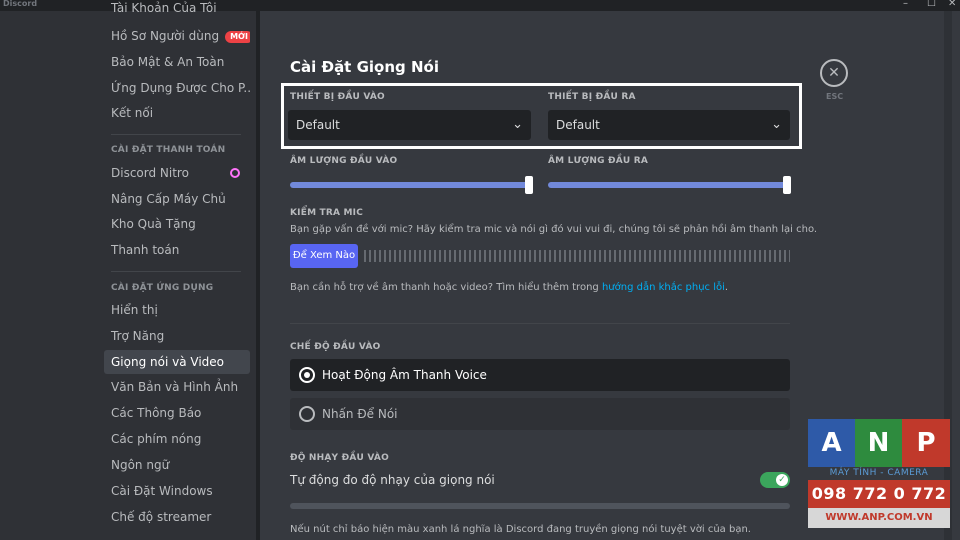 Image resolution: width=960 pixels, height=540 pixels. I want to click on radio-unchecked-icon, so click(307, 414).